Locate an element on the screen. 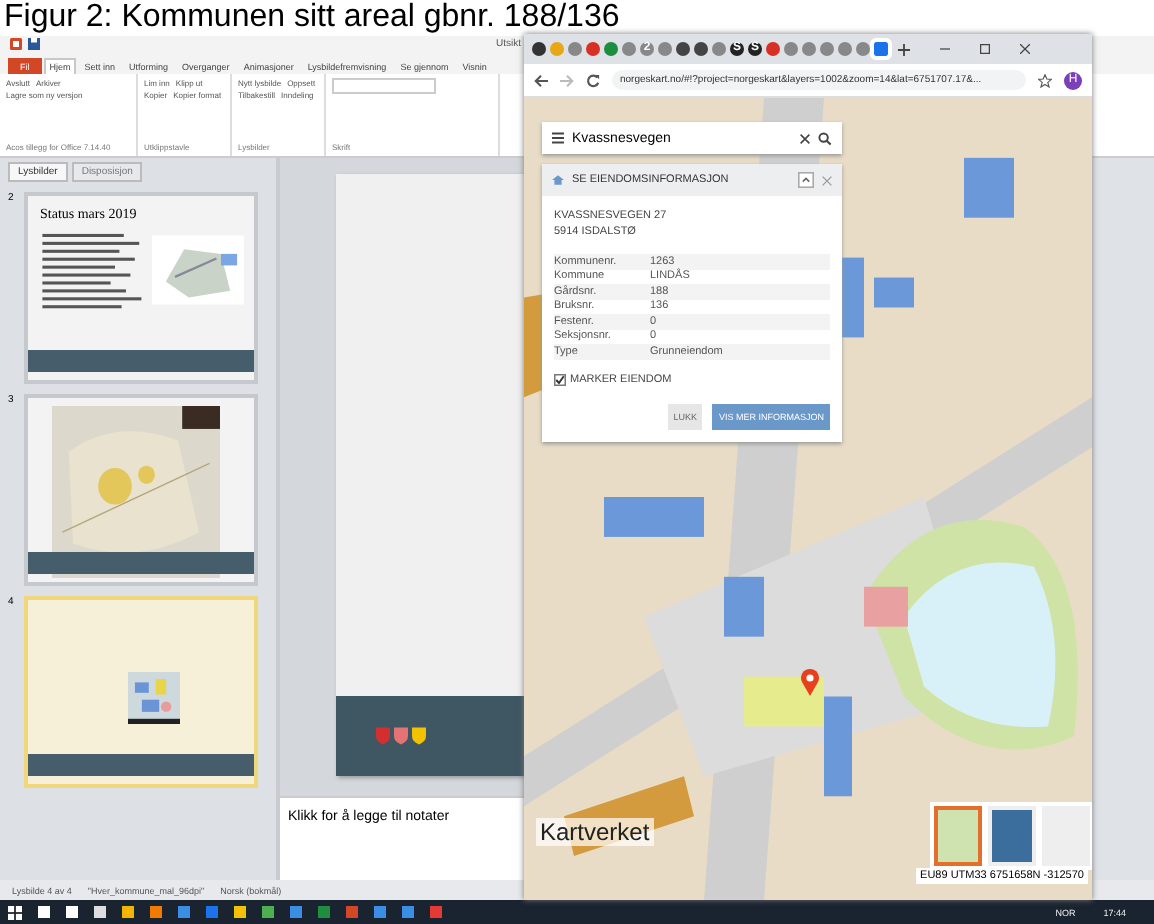 Image resolution: width=1154 pixels, height=924 pixels. basemap-thumbnail is located at coordinates (958, 836).